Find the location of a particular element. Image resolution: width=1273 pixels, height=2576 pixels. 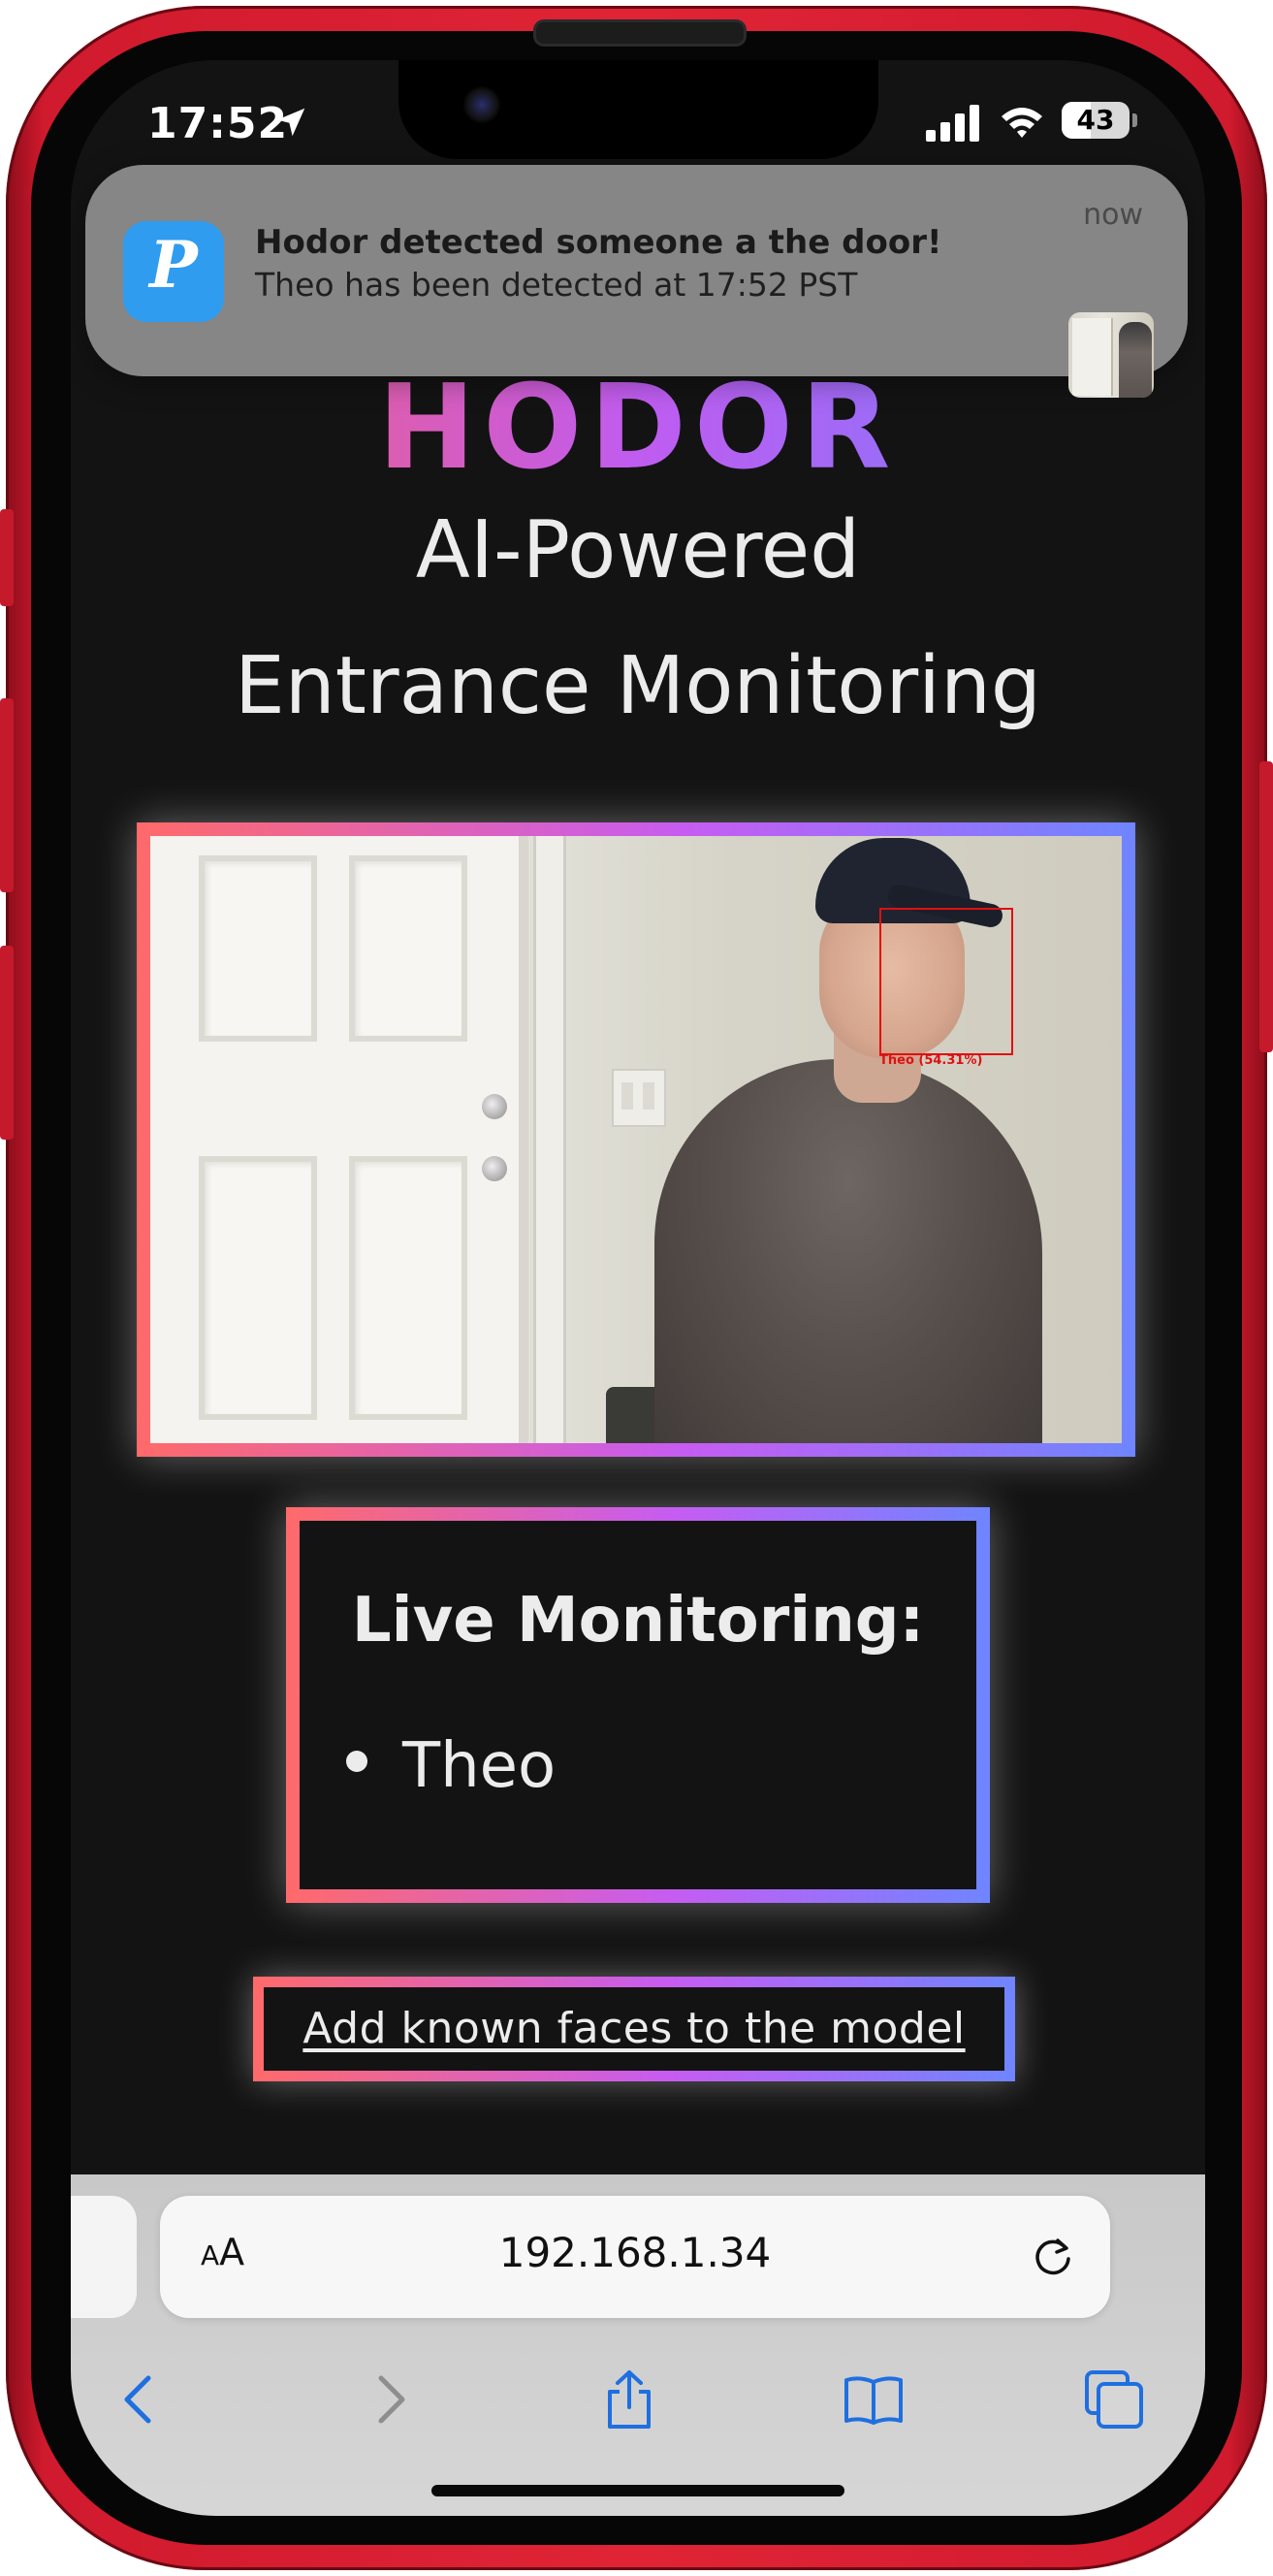

earpiece-speaker is located at coordinates (640, 33).